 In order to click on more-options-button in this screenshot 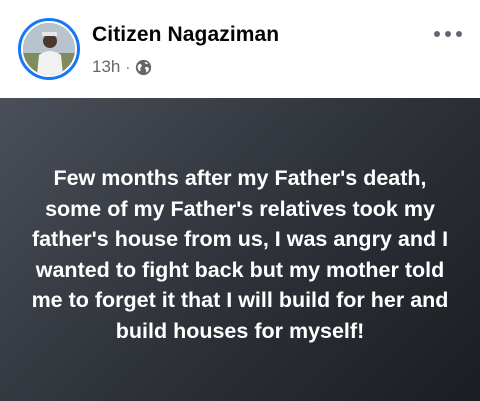, I will do `click(448, 34)`.